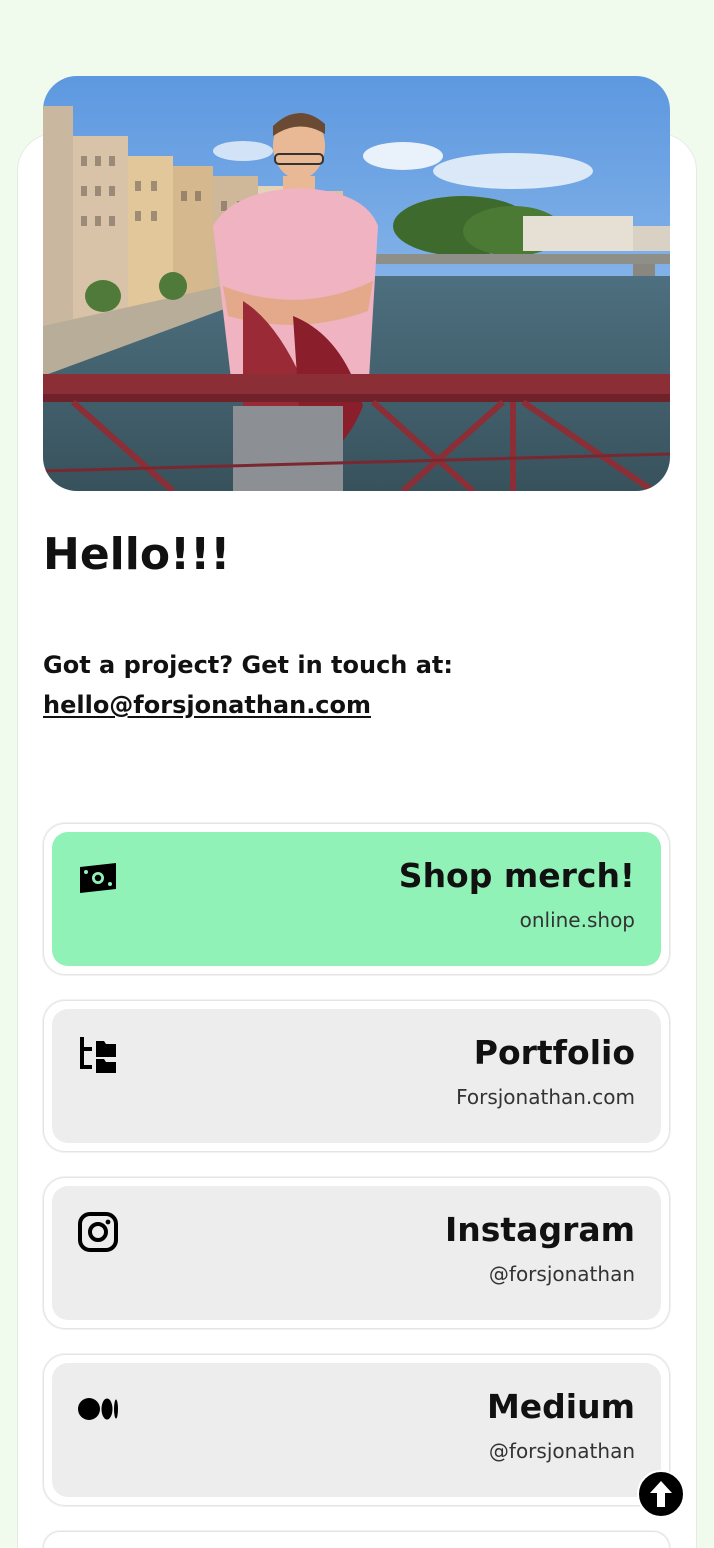  What do you see at coordinates (98, 878) in the screenshot?
I see `money-icon` at bounding box center [98, 878].